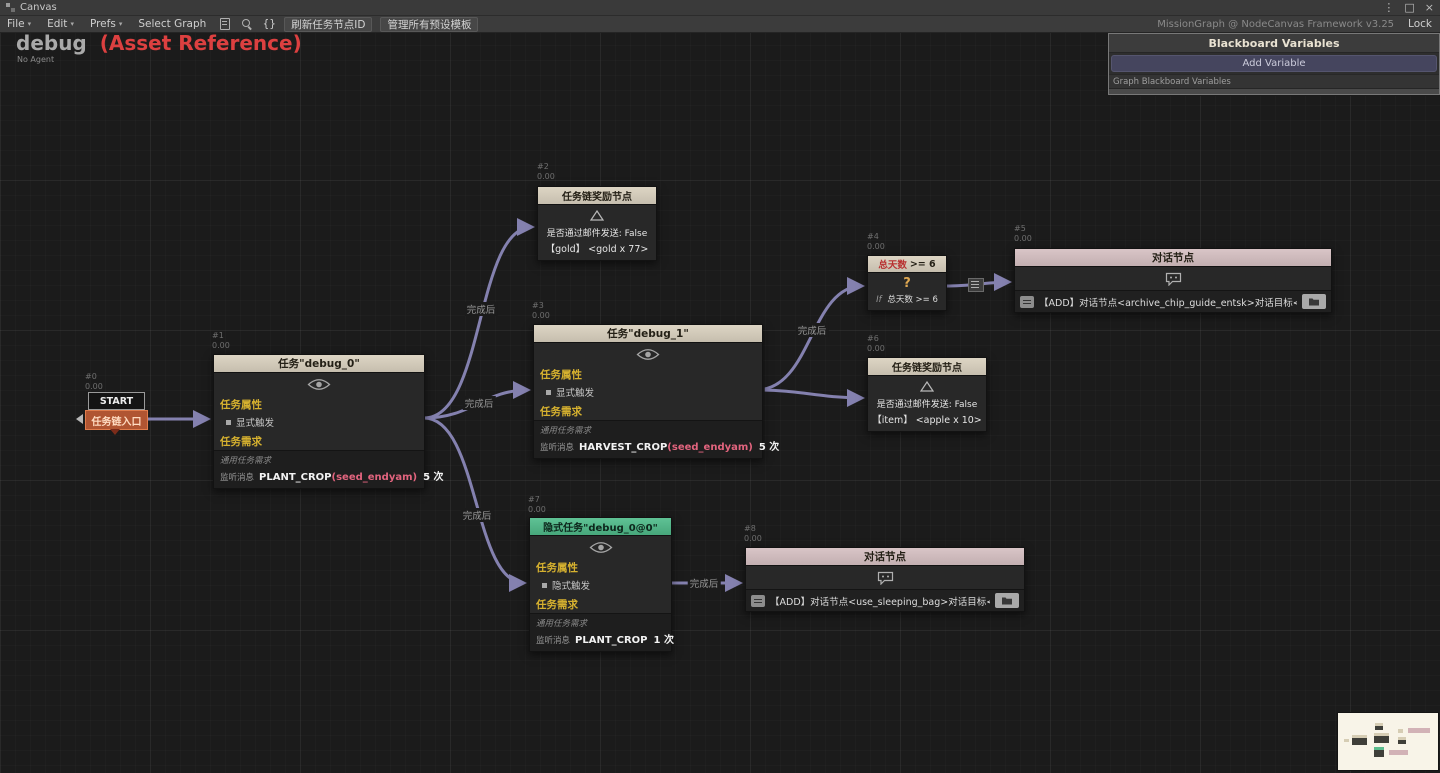 The image size is (1440, 773). I want to click on listen-message-row: 监听消息 PLANT_CROP 1 次, so click(605, 638).